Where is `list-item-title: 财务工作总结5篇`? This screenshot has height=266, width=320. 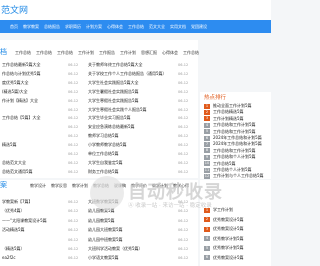 list-item-title: 财务工作总结5篇 is located at coordinates (128, 172).